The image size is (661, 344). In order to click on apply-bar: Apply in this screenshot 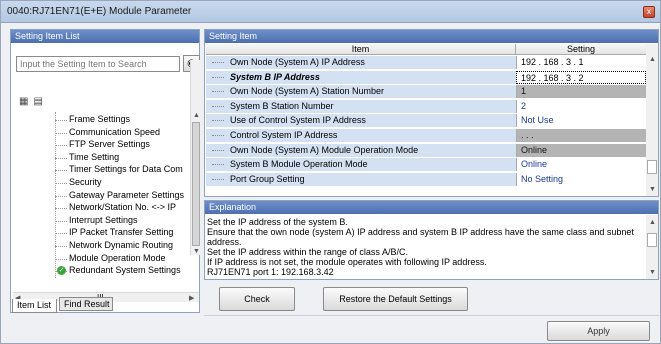, I will do `click(431, 329)`.